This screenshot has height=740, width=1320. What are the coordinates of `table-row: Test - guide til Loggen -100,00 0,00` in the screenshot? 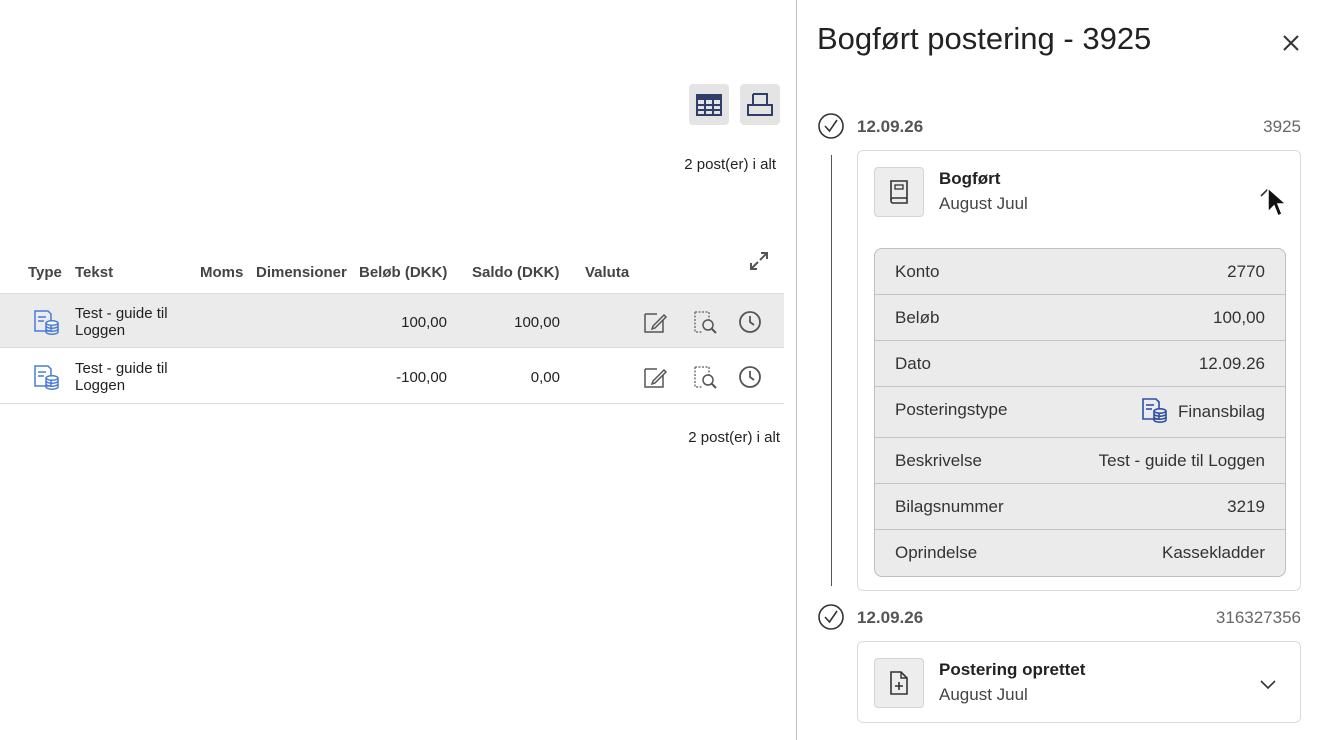 It's located at (392, 376).